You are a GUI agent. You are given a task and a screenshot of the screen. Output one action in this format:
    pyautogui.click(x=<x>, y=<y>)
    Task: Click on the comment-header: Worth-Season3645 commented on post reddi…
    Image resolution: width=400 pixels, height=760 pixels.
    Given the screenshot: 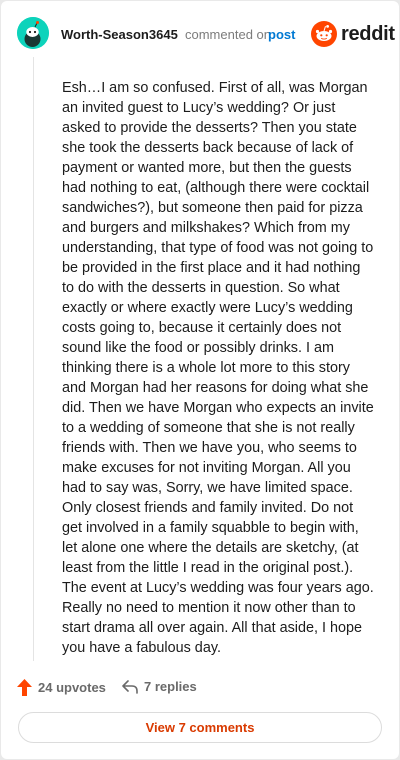 What is the action you would take?
    pyautogui.click(x=200, y=32)
    